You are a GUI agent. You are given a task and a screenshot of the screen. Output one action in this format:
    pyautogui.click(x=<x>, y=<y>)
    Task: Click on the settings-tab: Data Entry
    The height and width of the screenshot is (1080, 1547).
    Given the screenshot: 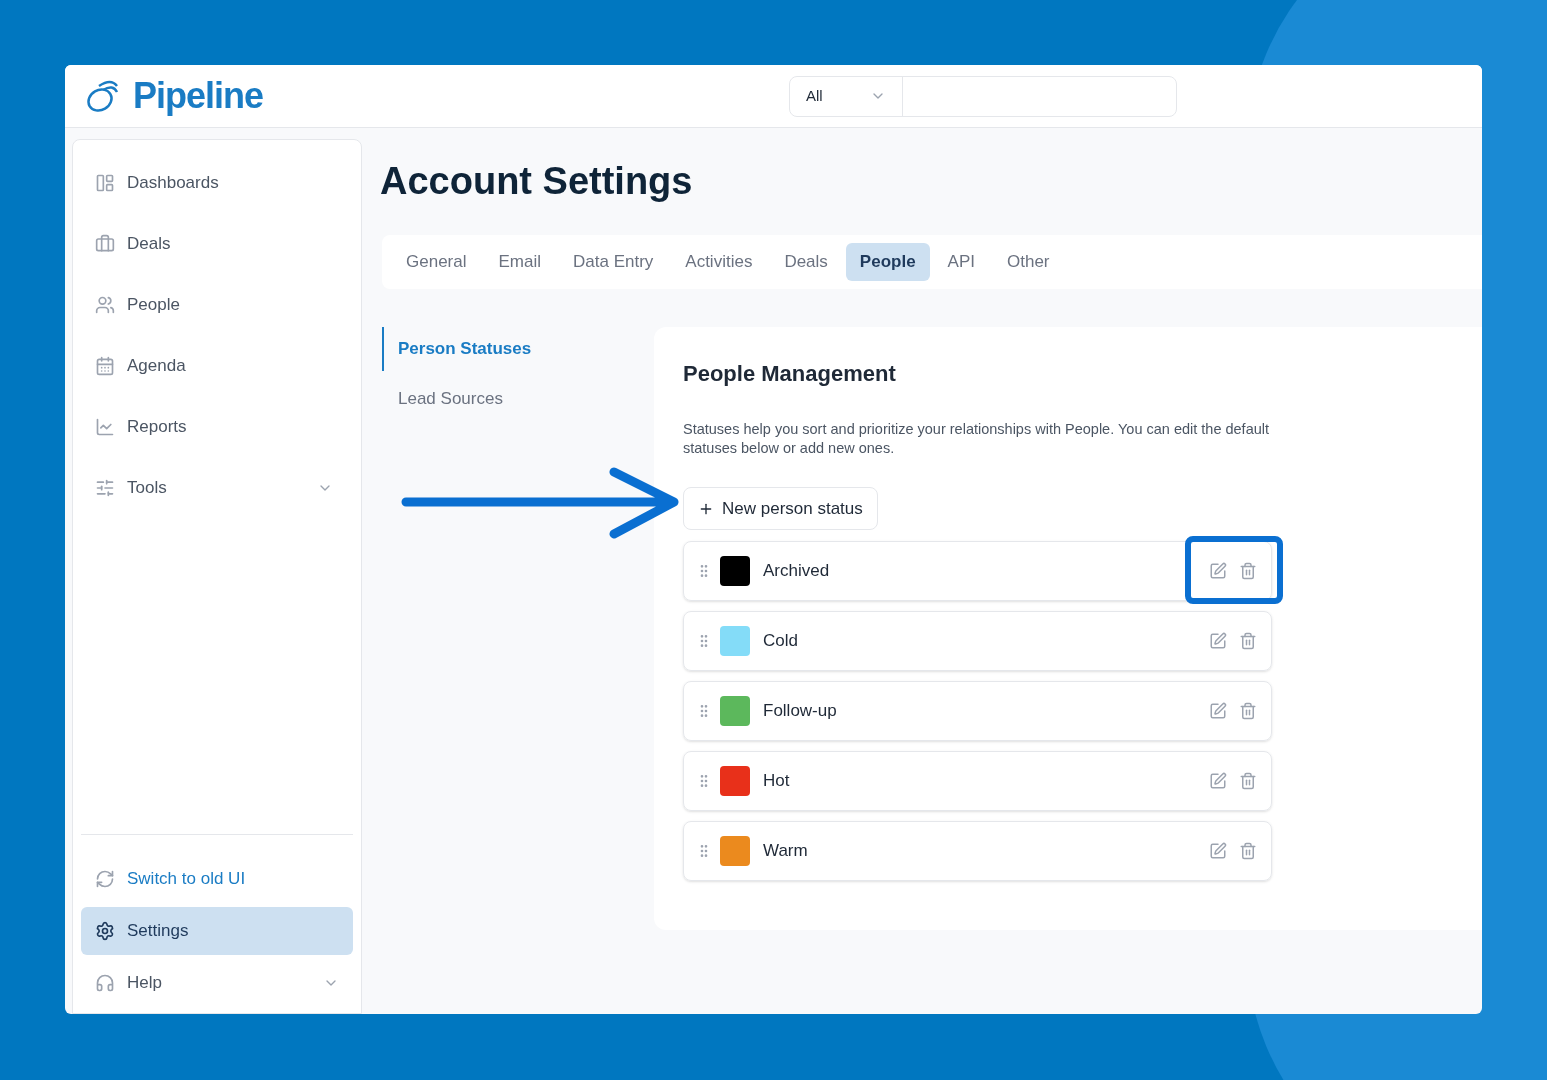 What is the action you would take?
    pyautogui.click(x=613, y=262)
    